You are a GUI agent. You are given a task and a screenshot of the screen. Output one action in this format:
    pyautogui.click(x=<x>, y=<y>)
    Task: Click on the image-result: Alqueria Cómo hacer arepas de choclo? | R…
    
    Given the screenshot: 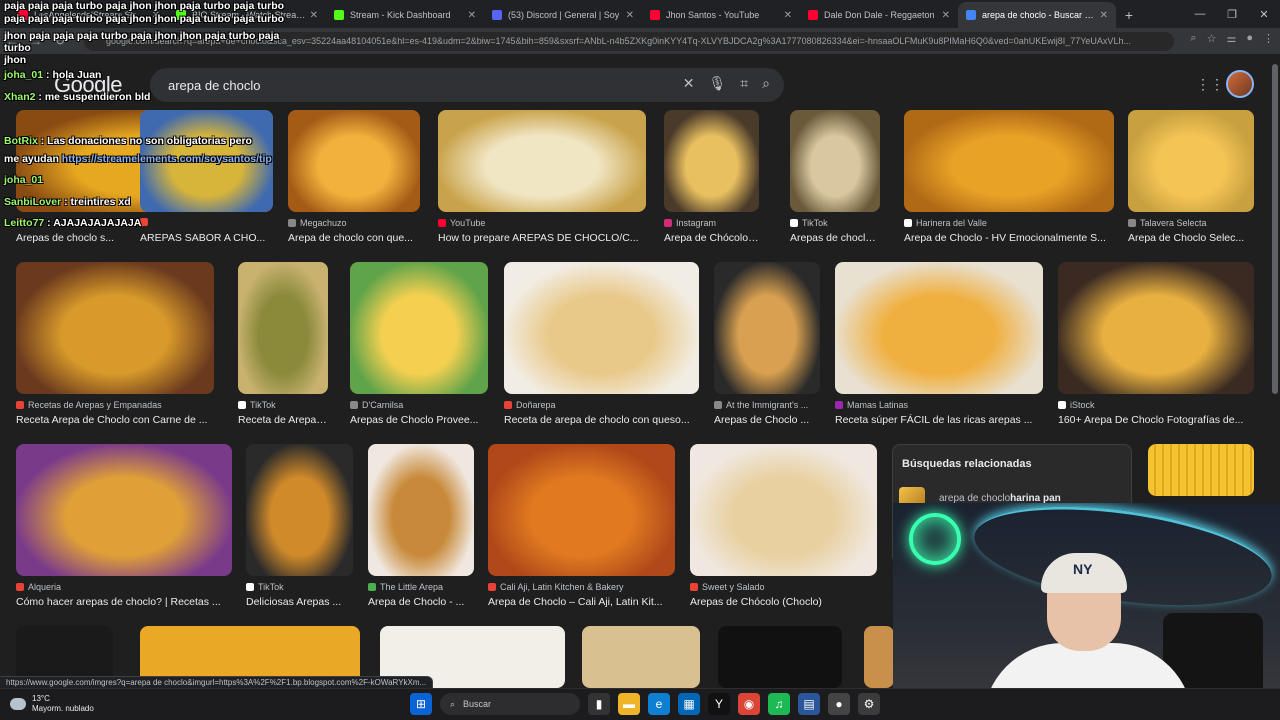 What is the action you would take?
    pyautogui.click(x=124, y=528)
    